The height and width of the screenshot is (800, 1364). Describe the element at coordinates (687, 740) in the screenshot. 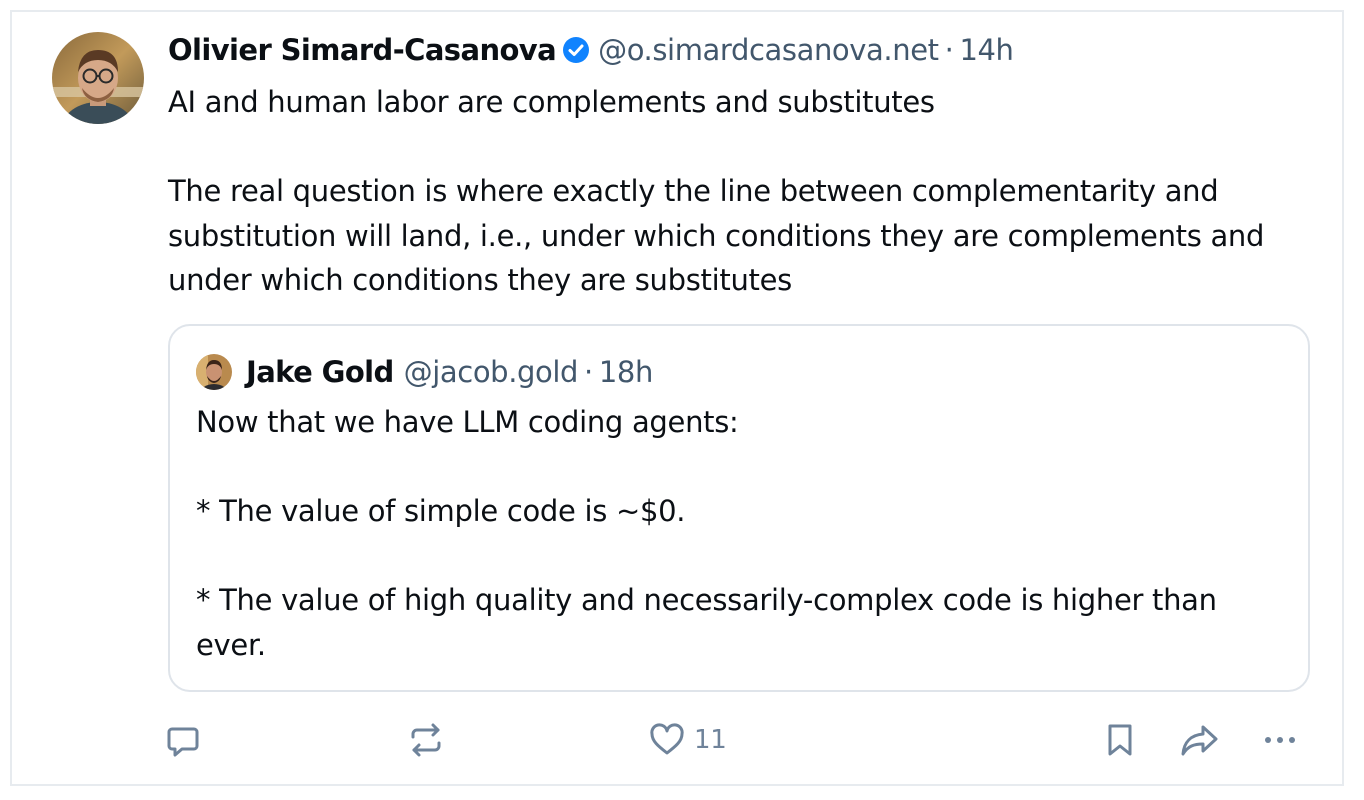

I see `like-button: 11` at that location.